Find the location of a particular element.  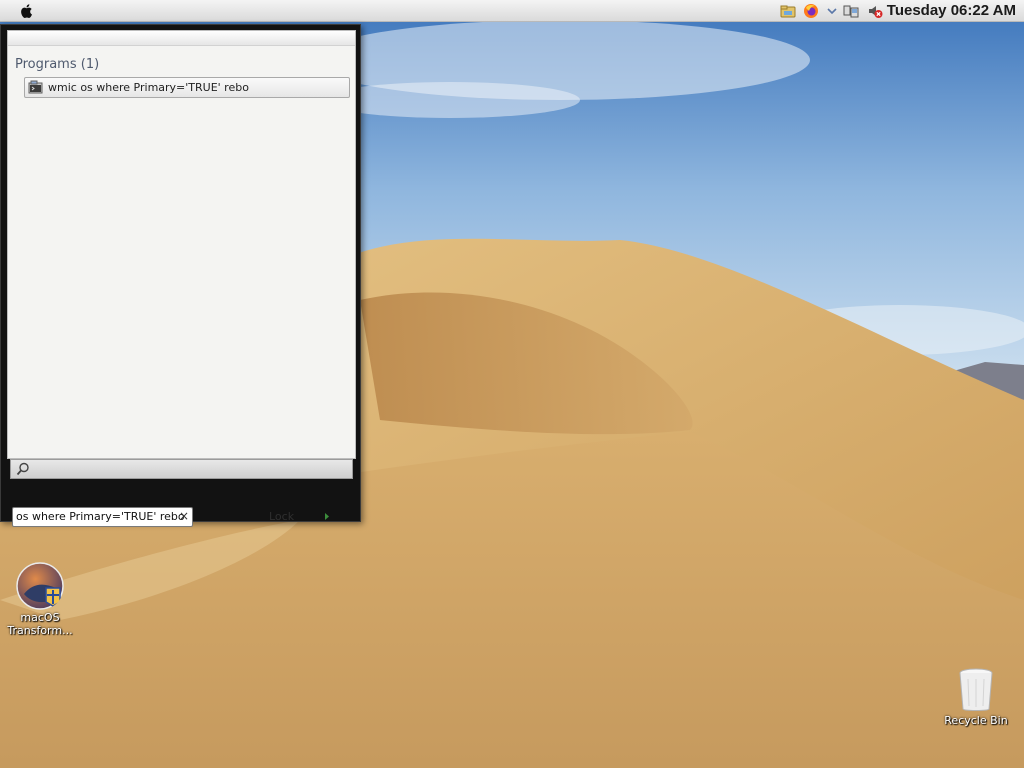

panel-header-strip is located at coordinates (181, 38).